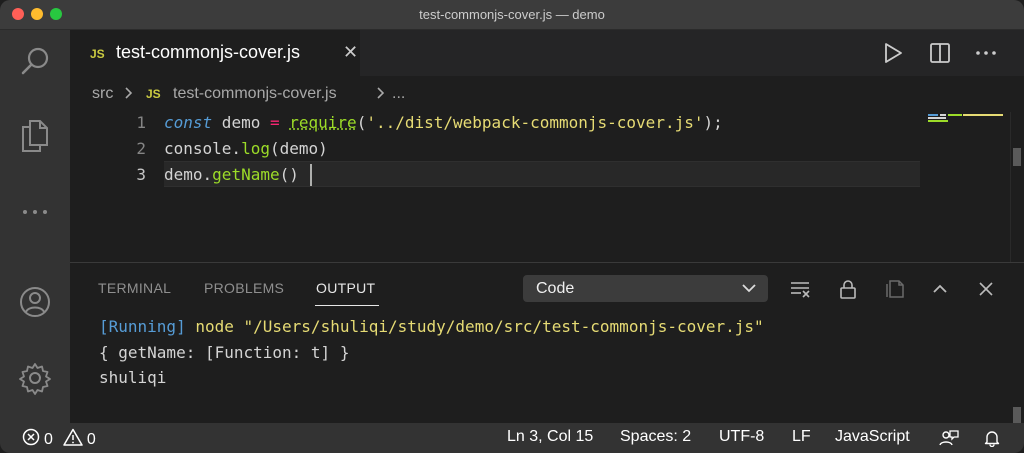 The height and width of the screenshot is (453, 1024). Describe the element at coordinates (848, 289) in the screenshot. I see `lock-icon` at that location.